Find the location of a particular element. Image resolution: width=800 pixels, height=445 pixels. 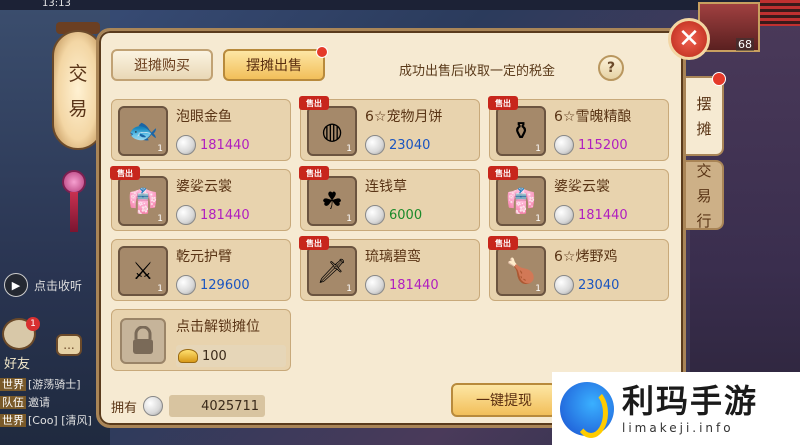

item-name: 6☆烤野鸡 is located at coordinates (586, 257).